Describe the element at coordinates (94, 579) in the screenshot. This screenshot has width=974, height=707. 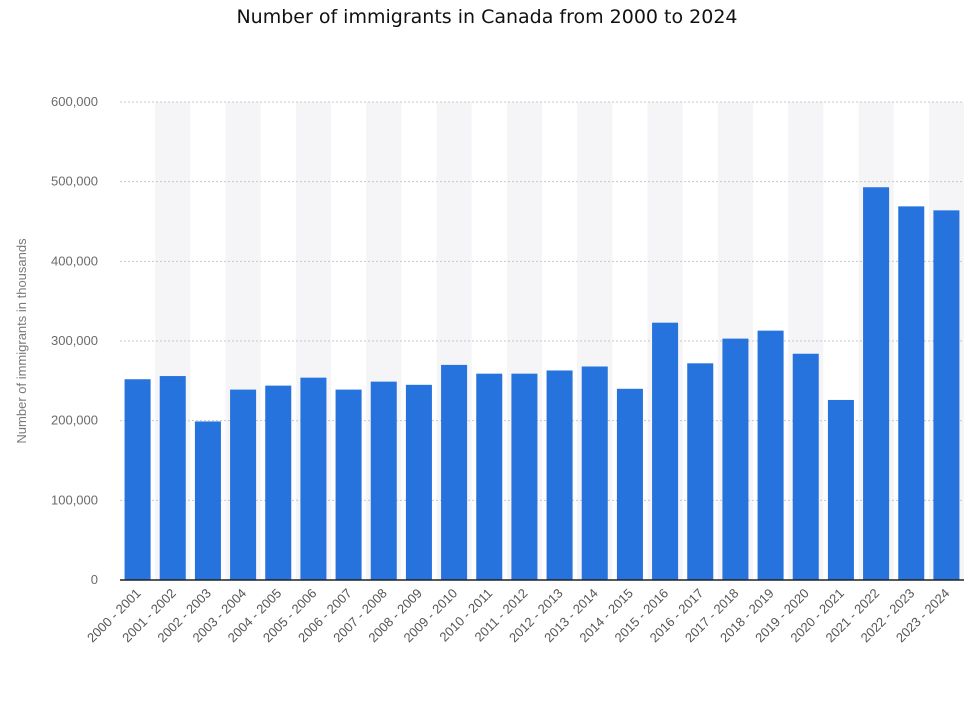
I see `y-tick-label: 0` at that location.